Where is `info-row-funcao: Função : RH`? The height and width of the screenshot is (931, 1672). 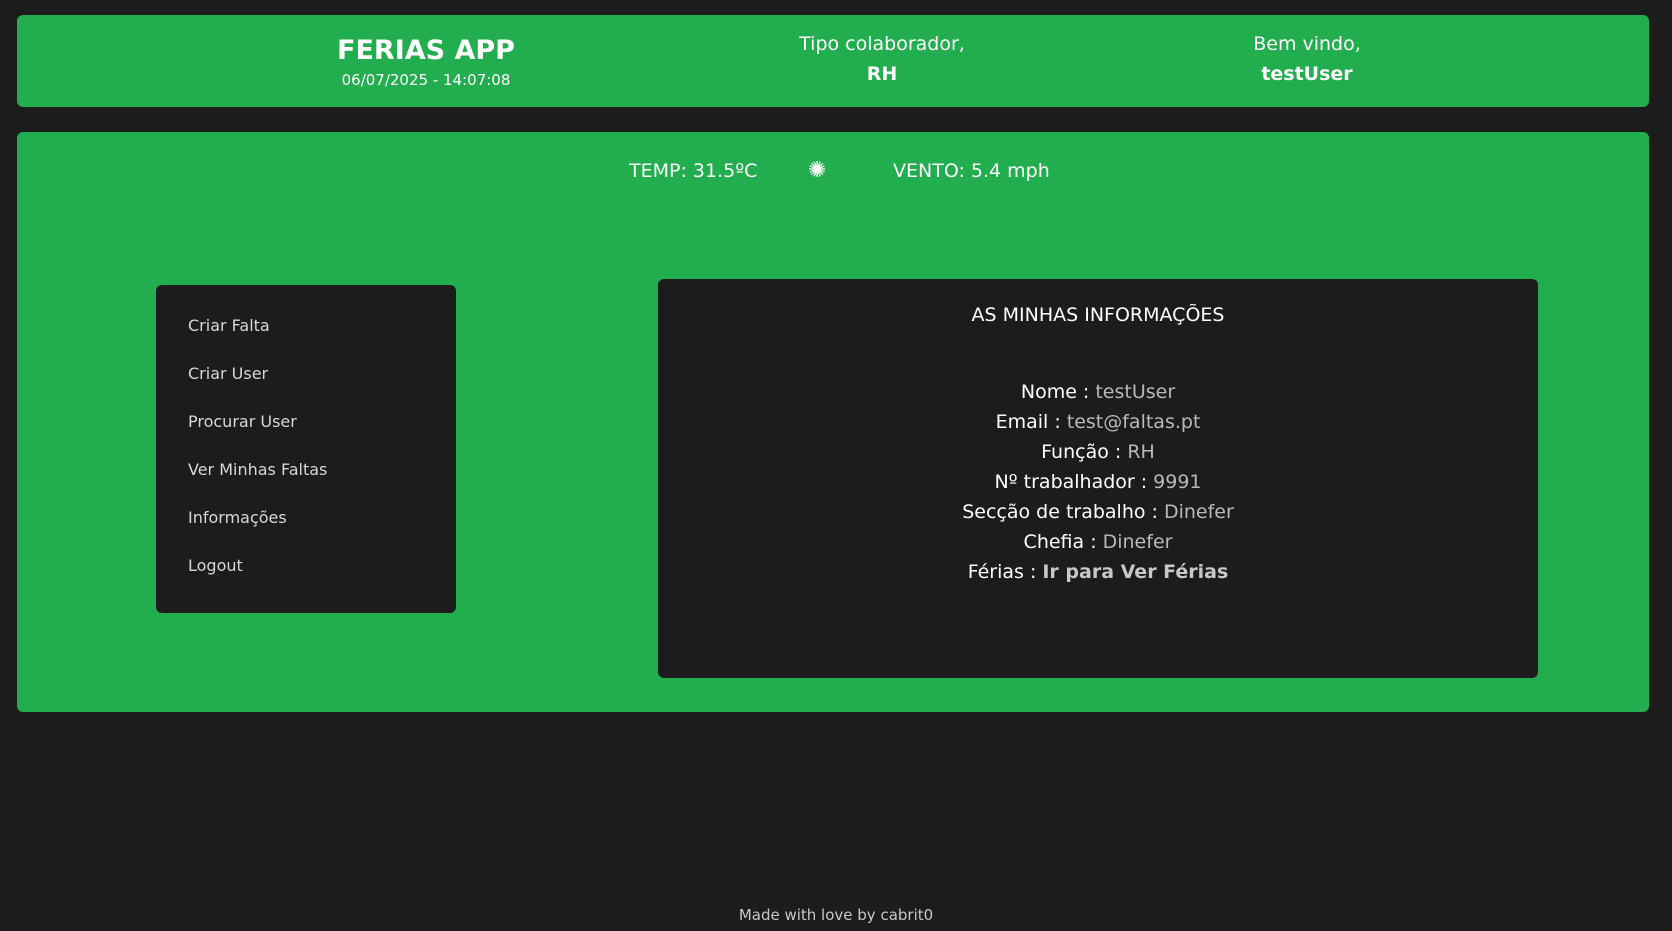 info-row-funcao: Função : RH is located at coordinates (1098, 452).